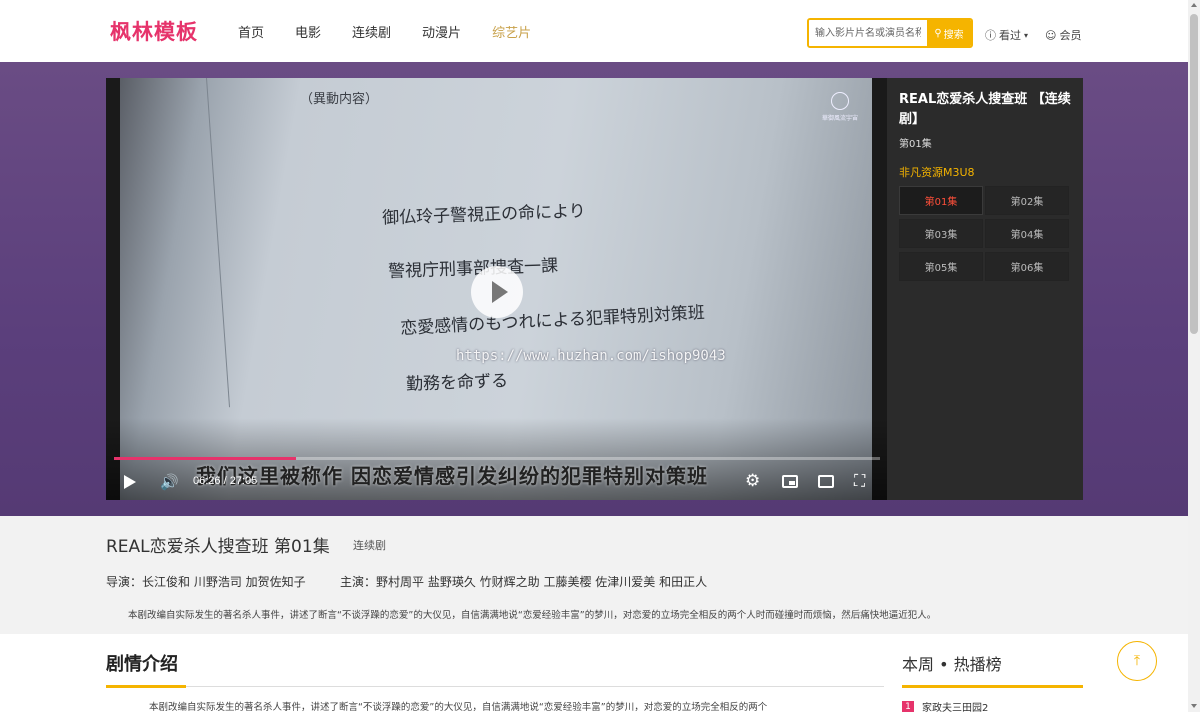 The image size is (1200, 712). I want to click on search-button-label: 搜索, so click(953, 35).